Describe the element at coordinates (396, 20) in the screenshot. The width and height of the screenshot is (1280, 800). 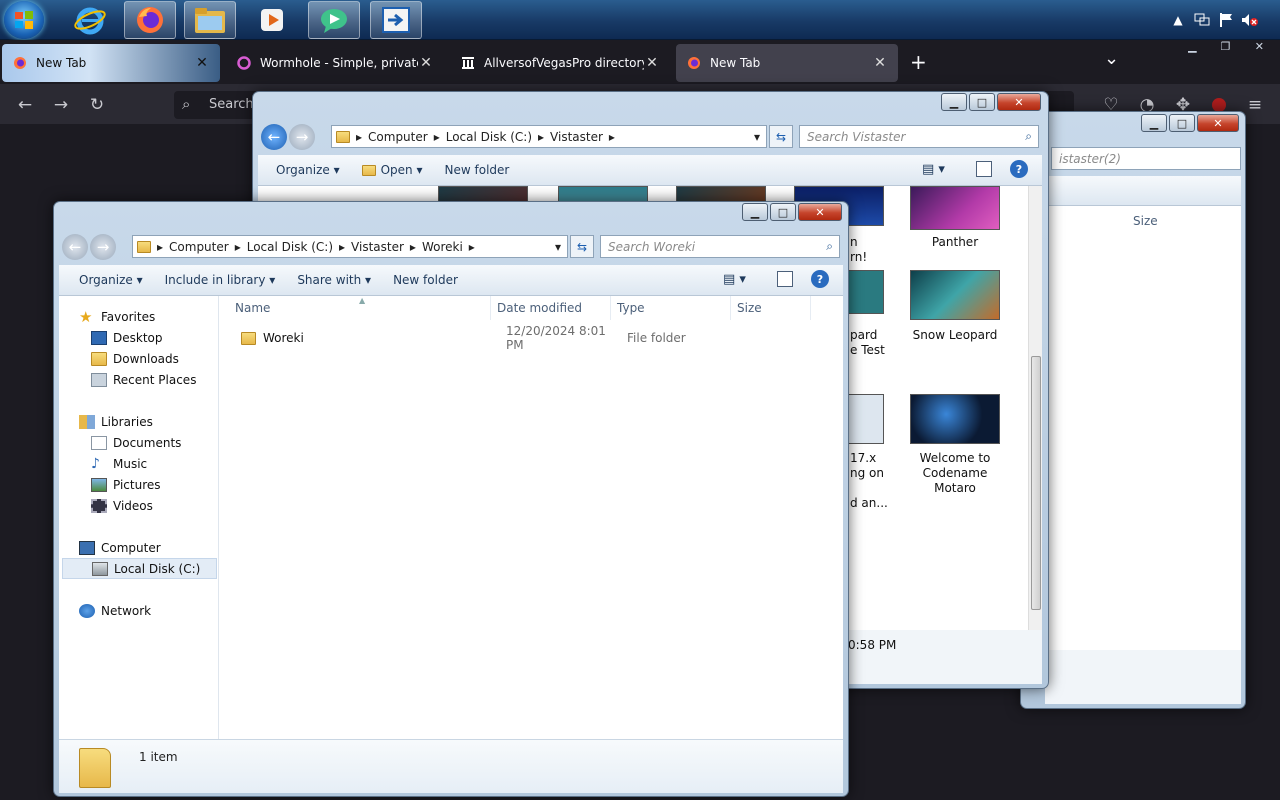
I see `remote-app-icon` at that location.